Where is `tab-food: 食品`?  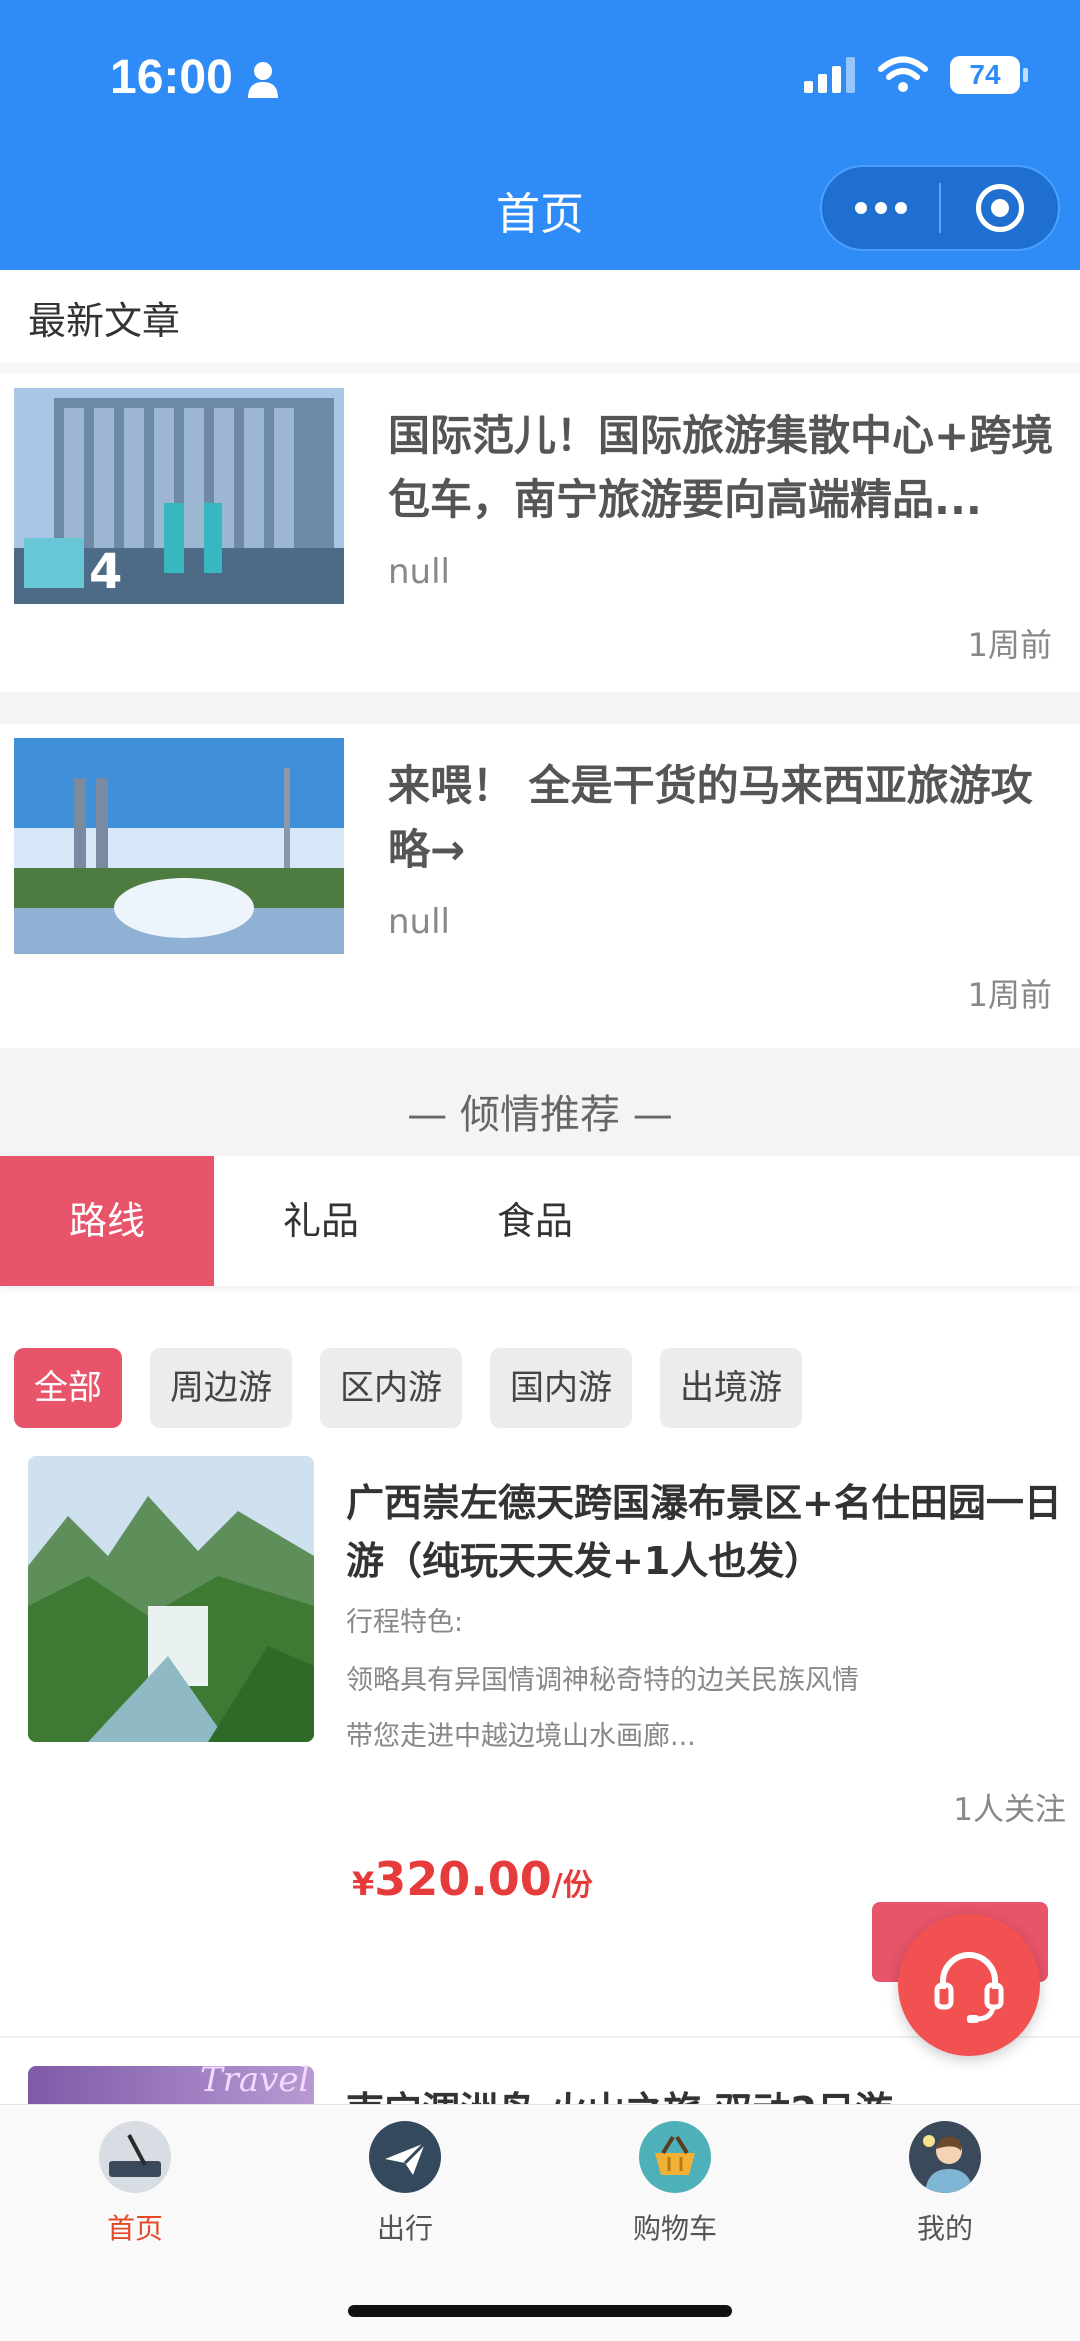 tab-food: 食品 is located at coordinates (535, 1221).